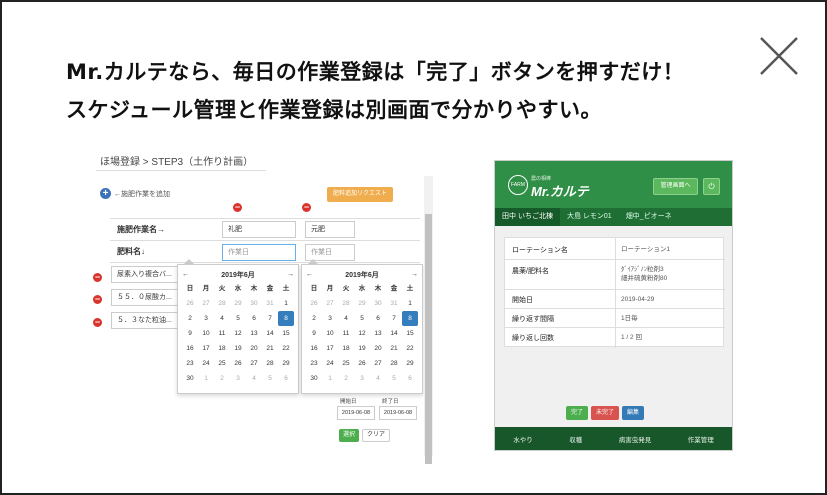  What do you see at coordinates (577, 413) in the screenshot?
I see `complete-button: 完了` at bounding box center [577, 413].